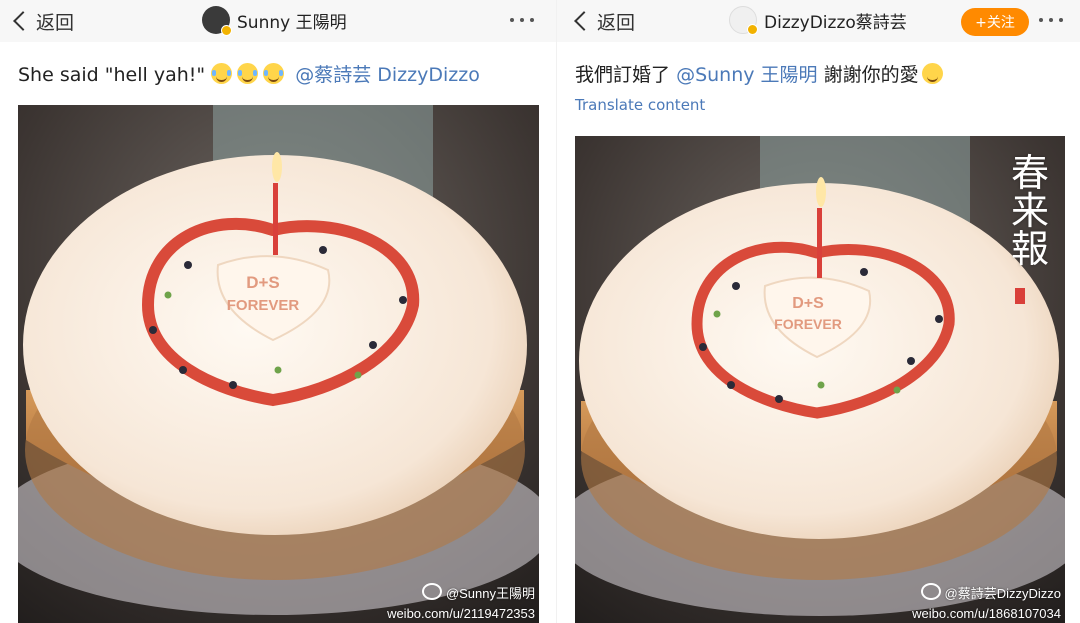 The width and height of the screenshot is (1080, 623). I want to click on post-text: 我們訂婚了 @Sunny 王陽明 謝謝你的愛, so click(761, 73).